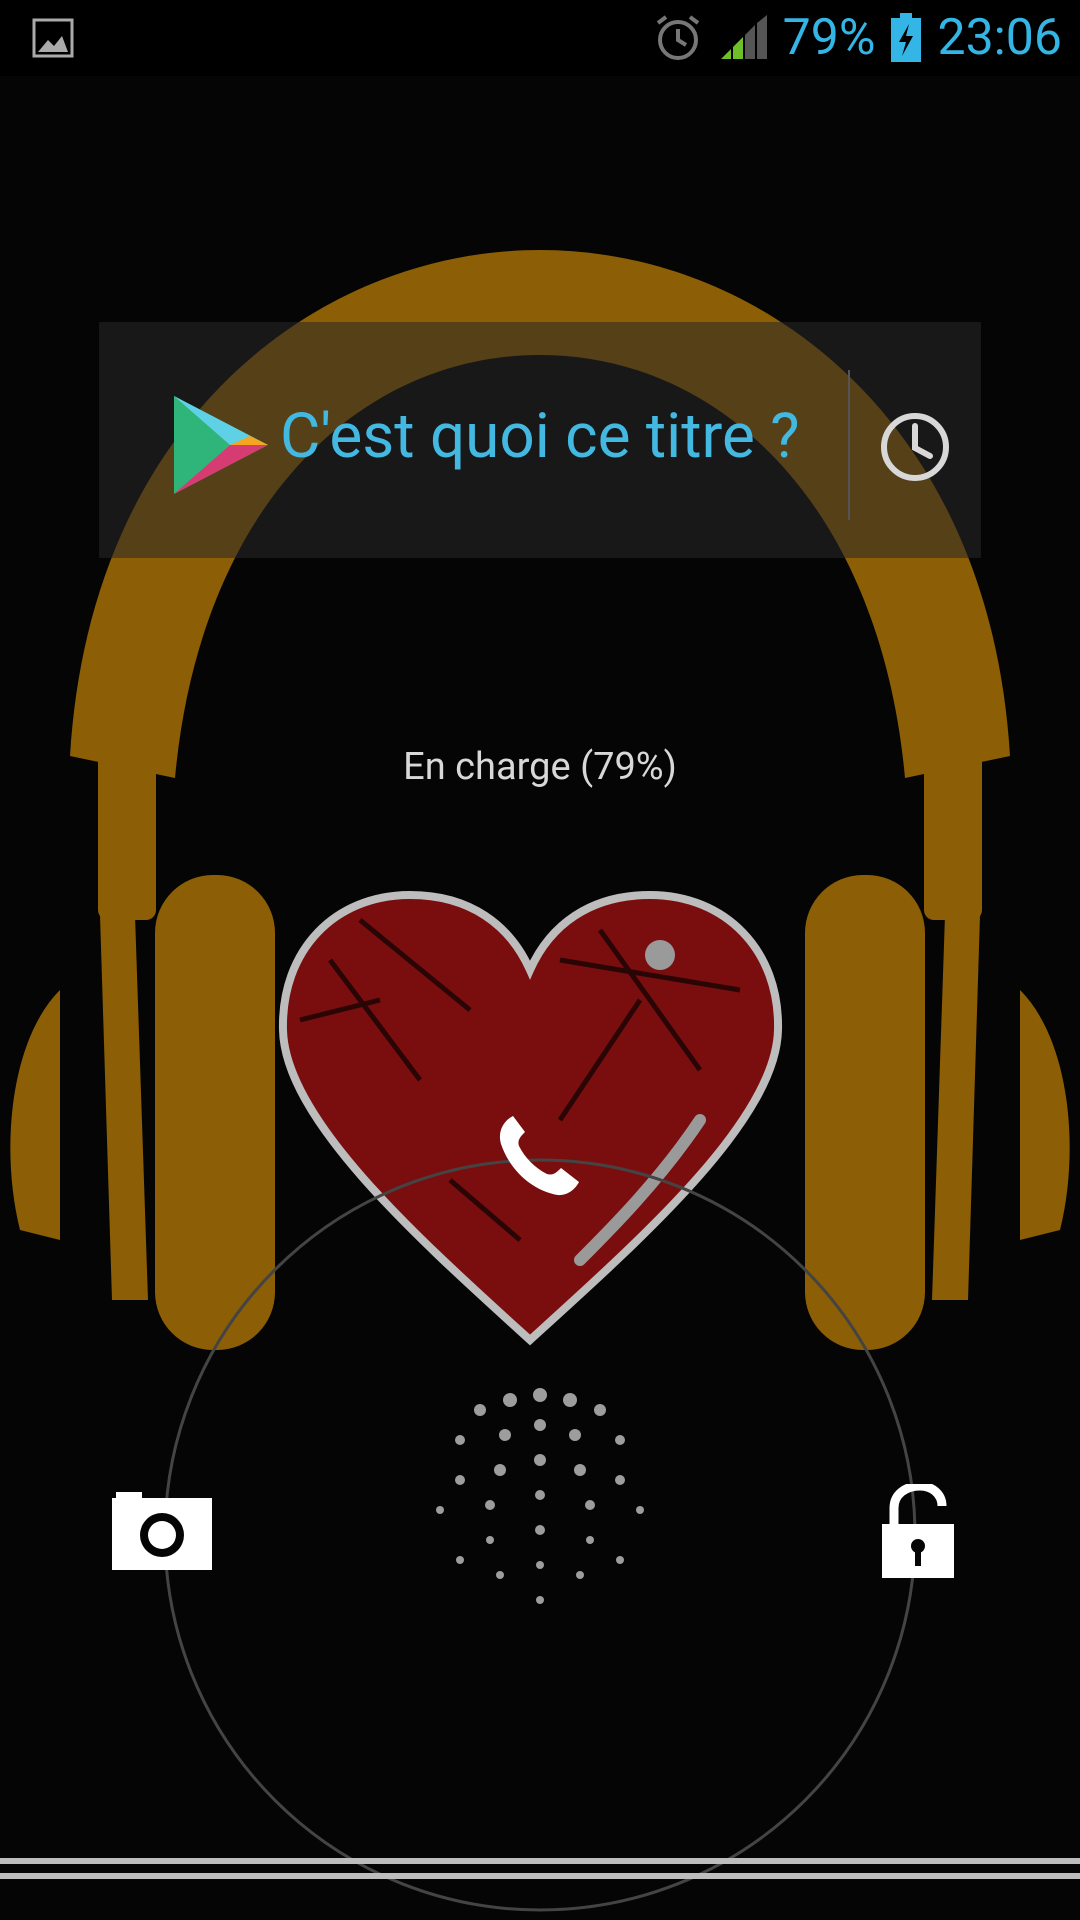  I want to click on battery-percent: 79%, so click(829, 38).